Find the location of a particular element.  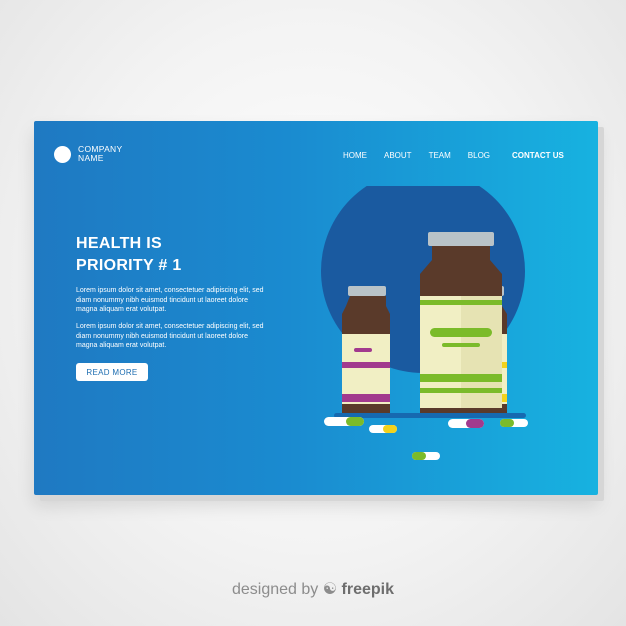

watermark-prefix: designed by is located at coordinates (275, 589).